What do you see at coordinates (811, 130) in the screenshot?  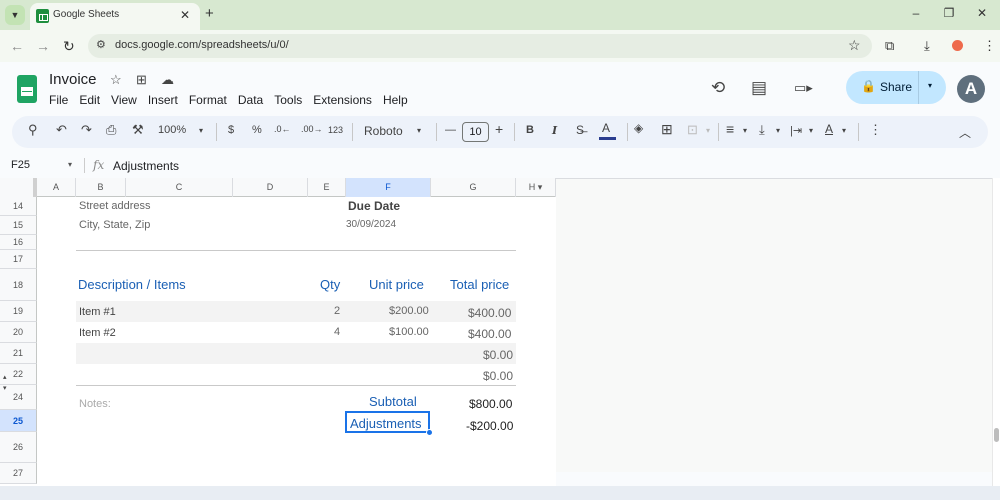 I see `wrap-caret-icon: ▾` at bounding box center [811, 130].